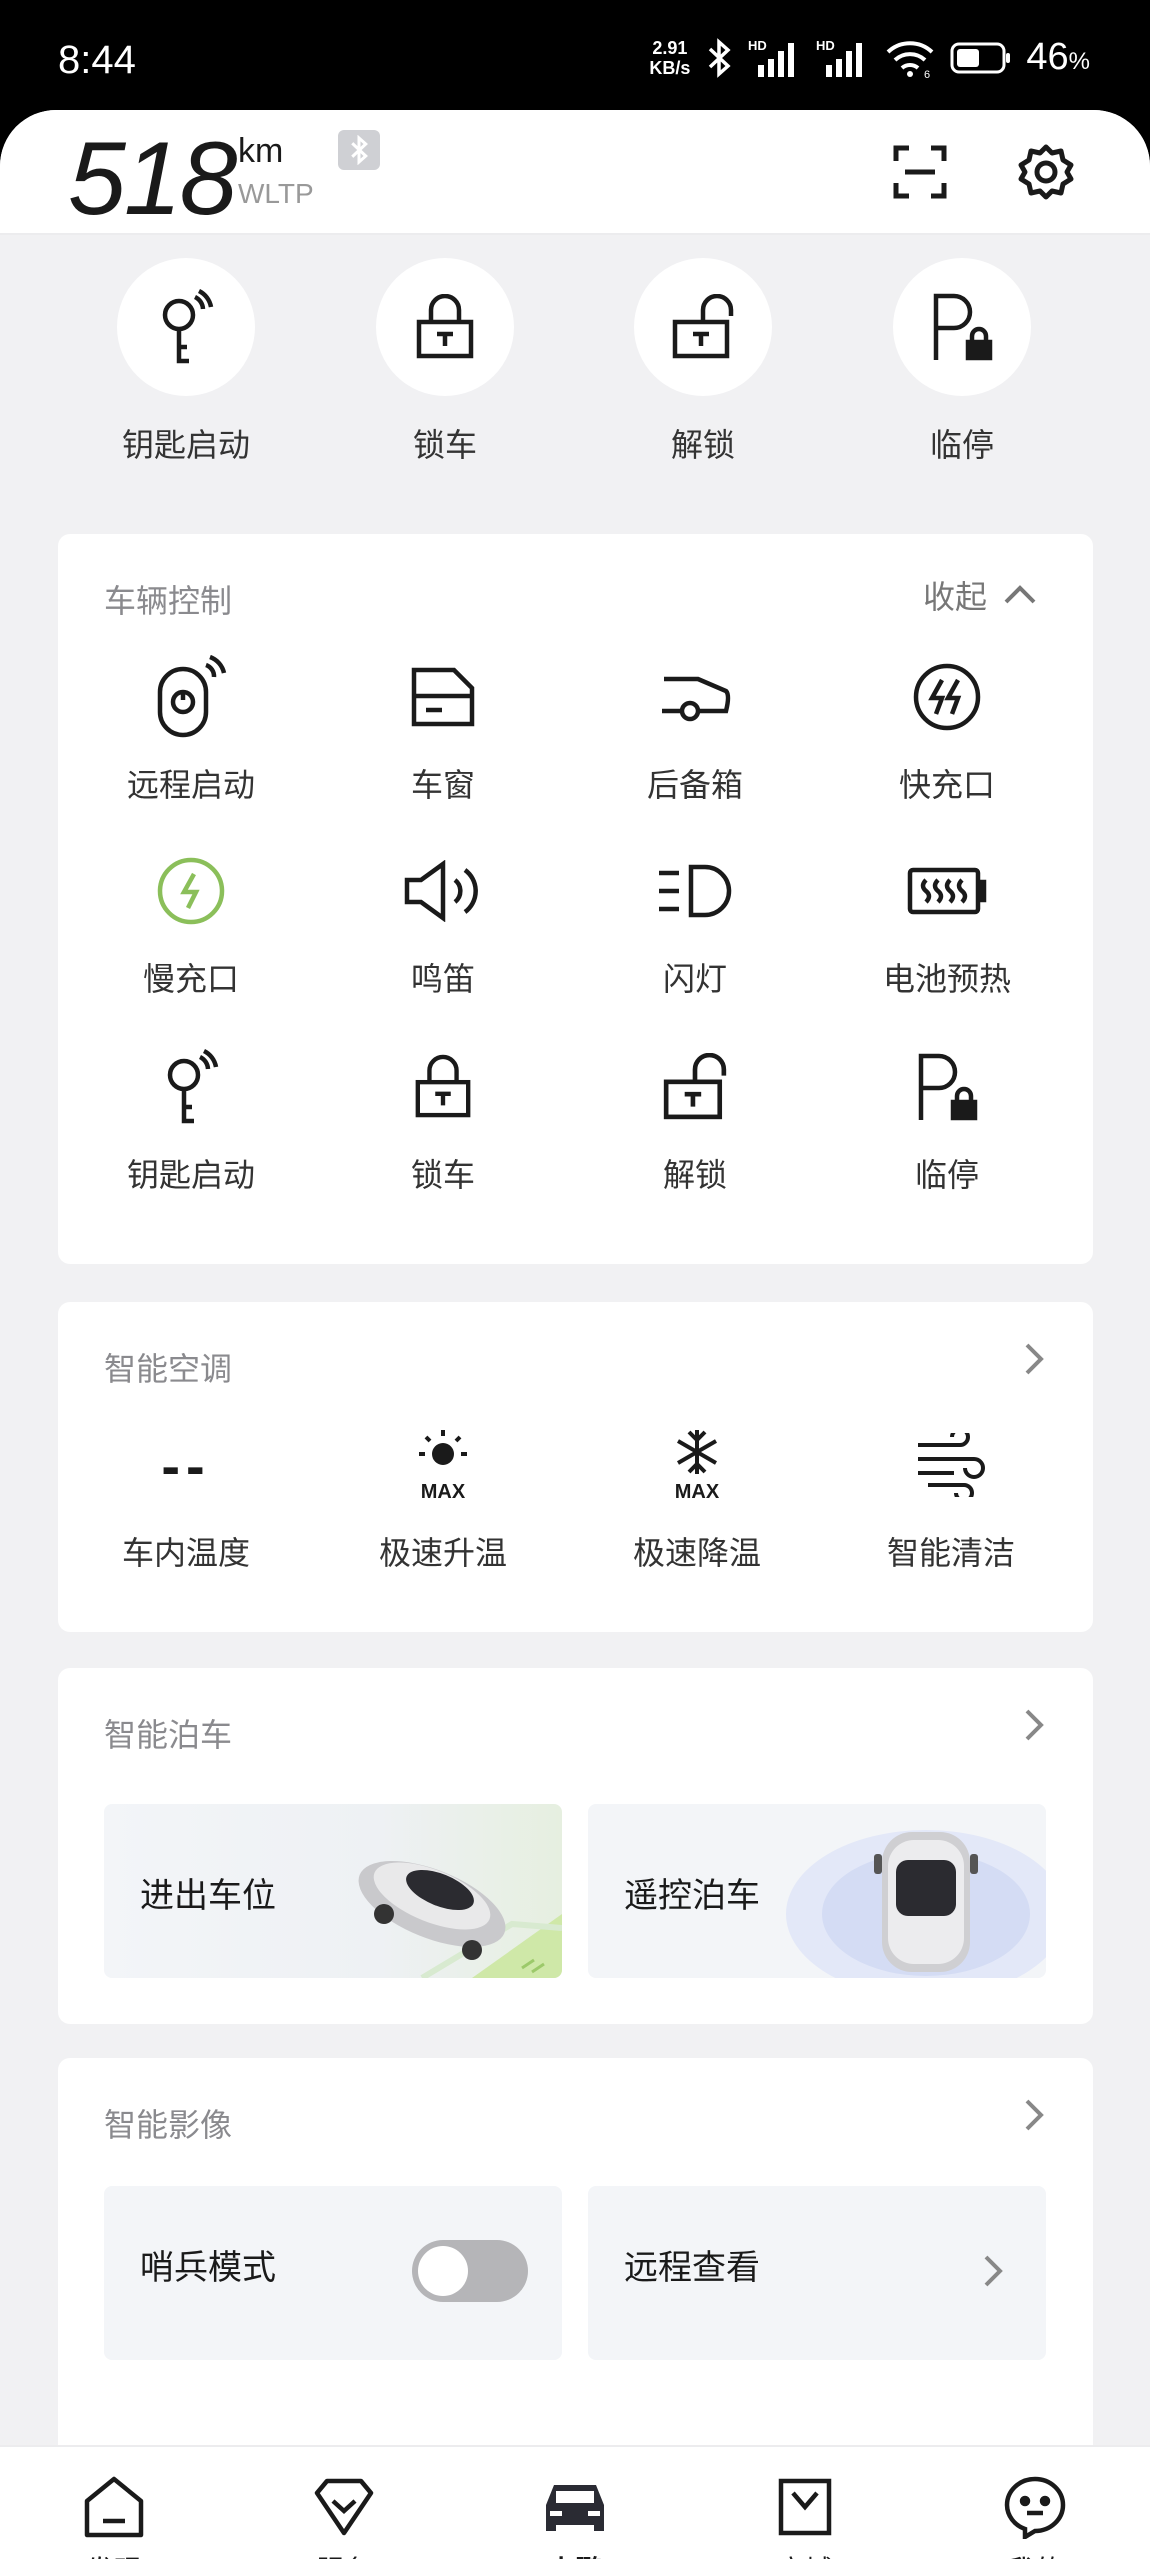 The width and height of the screenshot is (1150, 2559). I want to click on tab-profile: 我的, so click(1035, 2517).